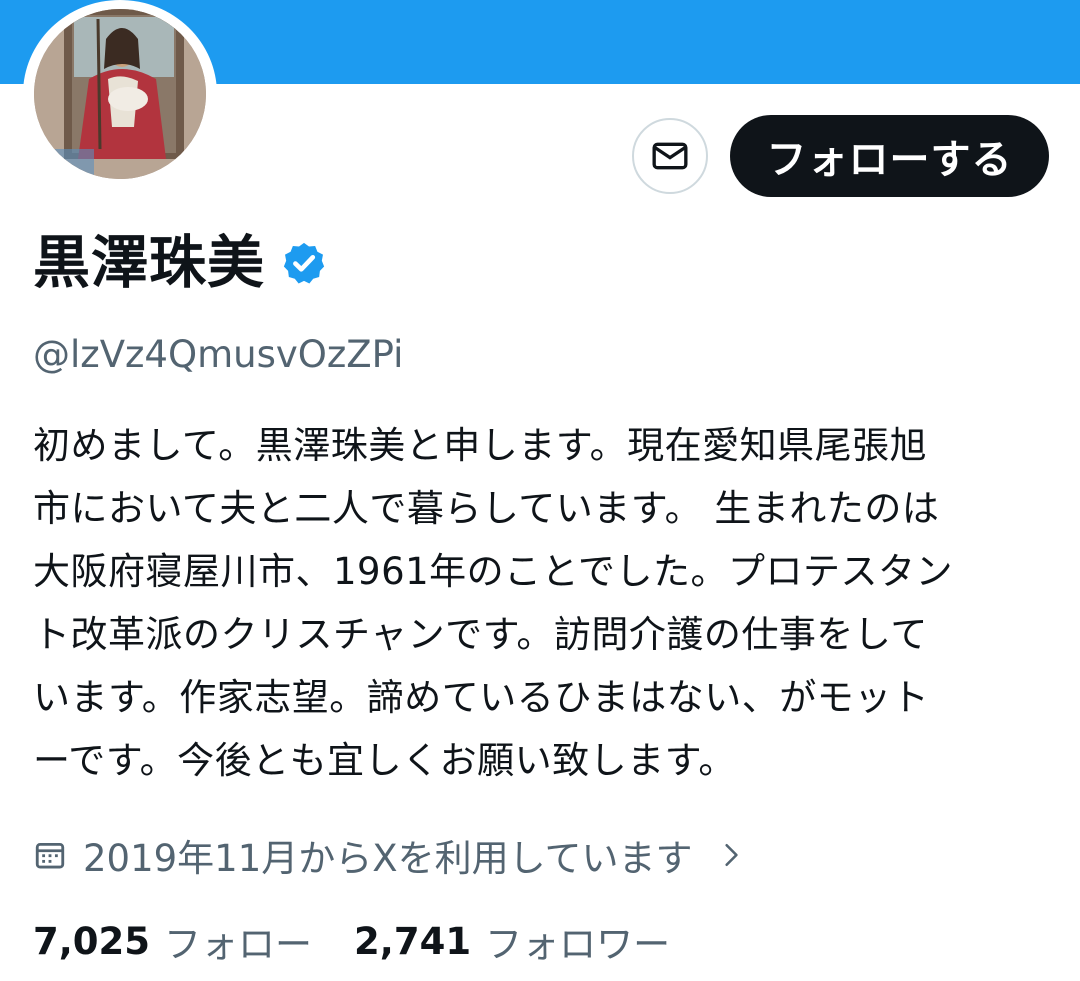 The height and width of the screenshot is (981, 1080). I want to click on following-link: 7,025 フォロー, so click(172, 941).